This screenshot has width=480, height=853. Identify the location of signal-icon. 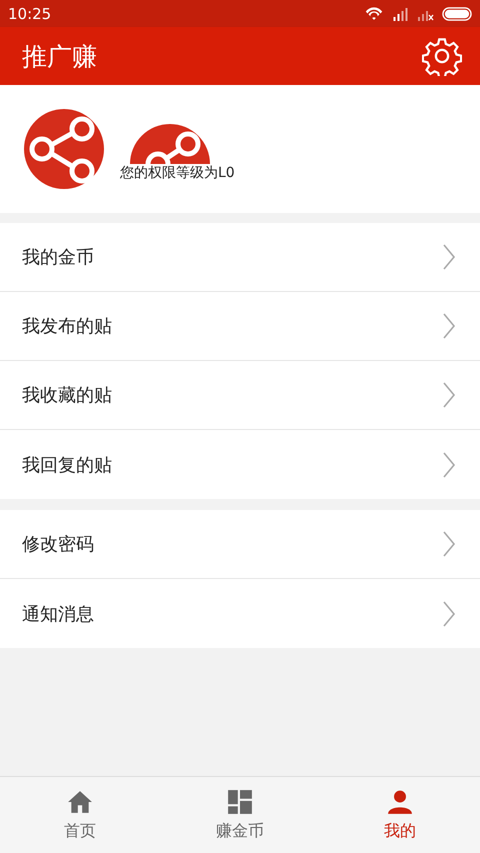
(400, 13).